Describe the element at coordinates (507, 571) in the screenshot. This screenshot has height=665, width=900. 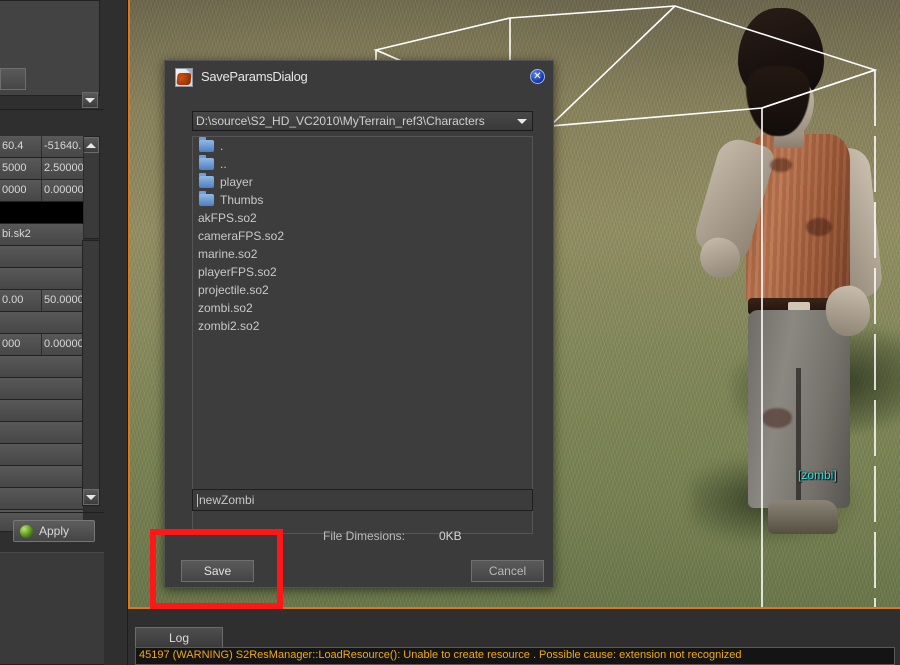
I see `cancel-button: Cancel` at that location.